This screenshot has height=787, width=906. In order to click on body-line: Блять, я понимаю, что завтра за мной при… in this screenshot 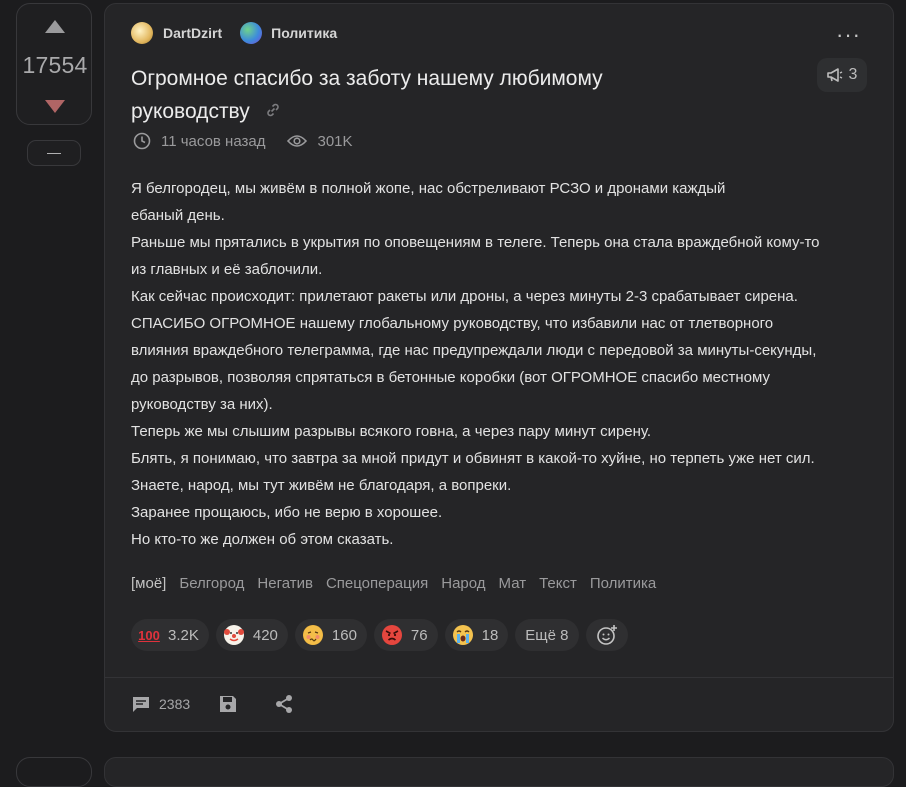, I will do `click(473, 458)`.